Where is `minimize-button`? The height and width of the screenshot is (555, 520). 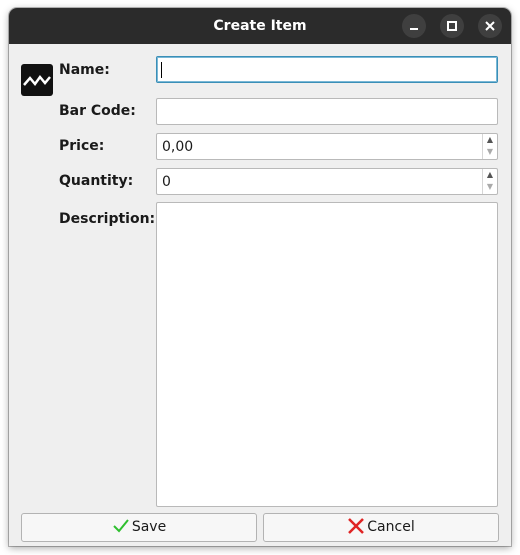 minimize-button is located at coordinates (414, 26).